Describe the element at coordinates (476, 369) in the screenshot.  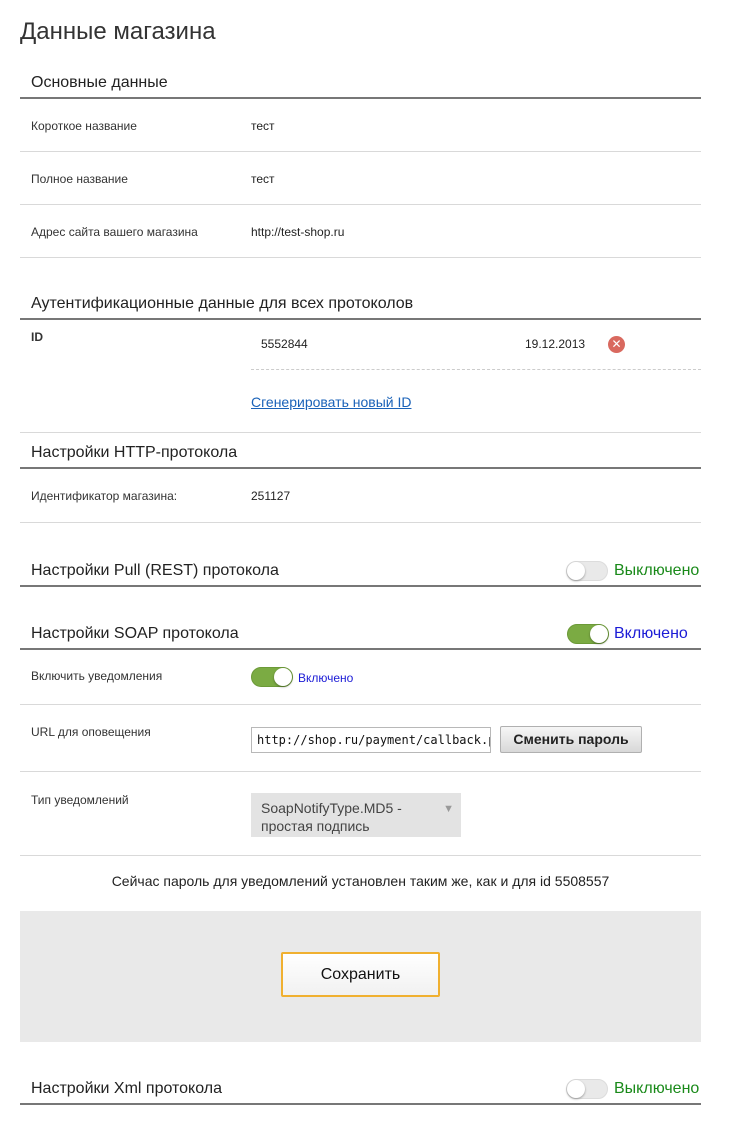
I see `dashed-divider` at that location.